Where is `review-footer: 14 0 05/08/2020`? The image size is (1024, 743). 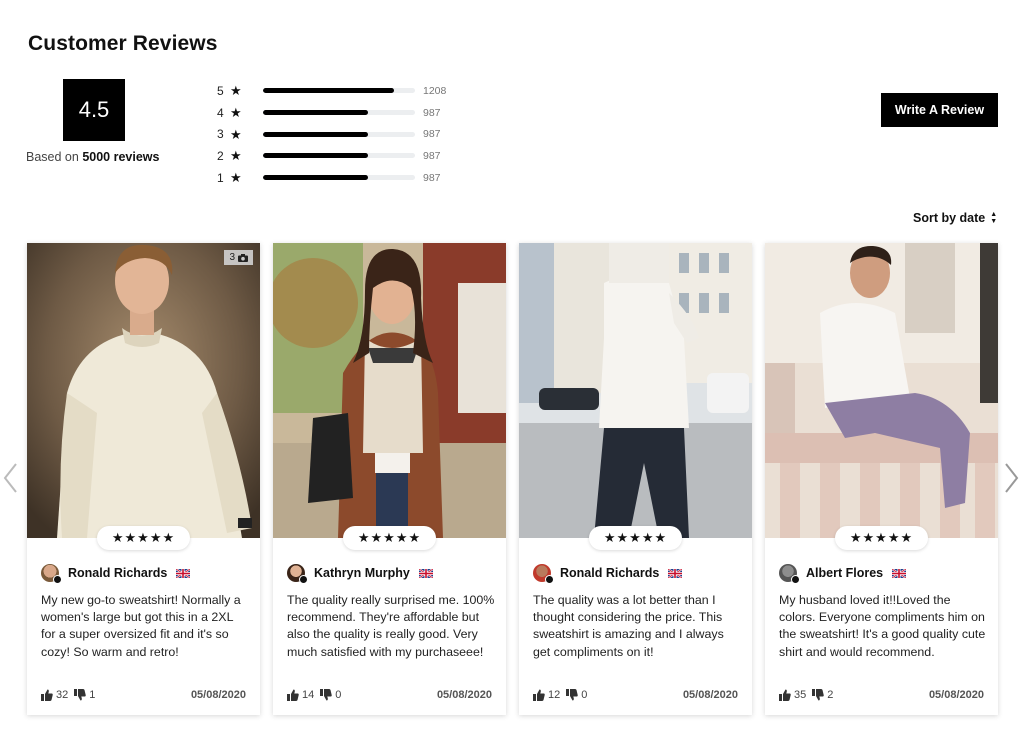
review-footer: 14 0 05/08/2020 is located at coordinates (389, 695).